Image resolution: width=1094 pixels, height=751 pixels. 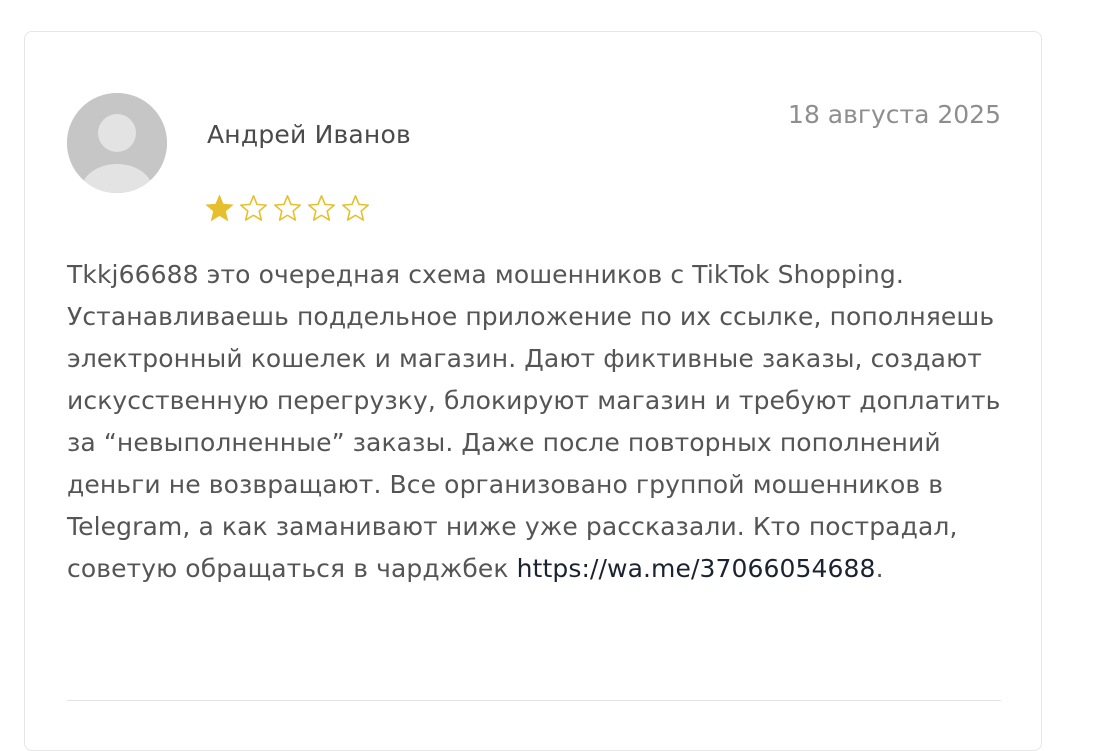 I want to click on review-date: 18 августа 2025, so click(x=894, y=114).